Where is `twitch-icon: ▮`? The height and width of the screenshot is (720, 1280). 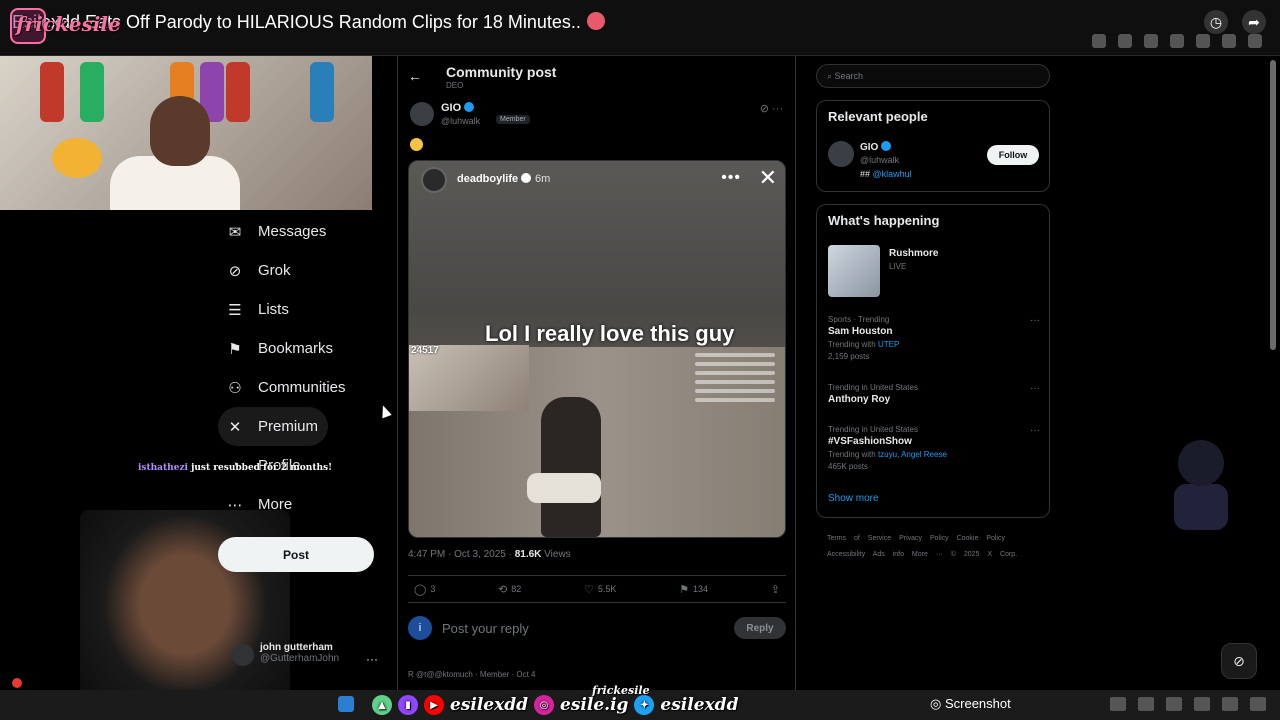
twitch-icon: ▮ is located at coordinates (408, 705).